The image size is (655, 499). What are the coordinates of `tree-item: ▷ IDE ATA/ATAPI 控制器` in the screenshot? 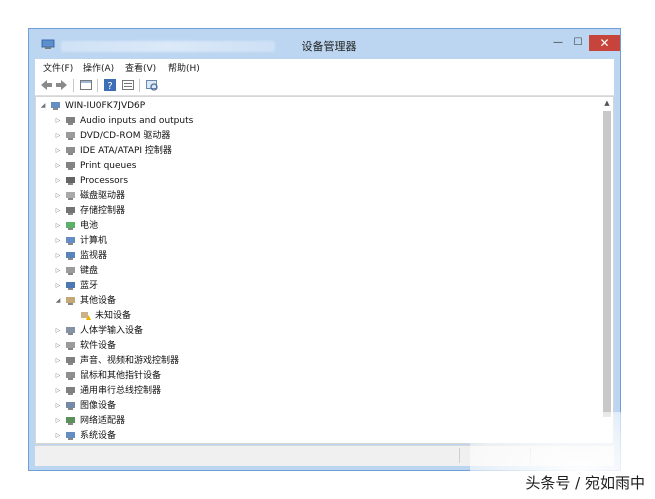 It's located at (316, 151).